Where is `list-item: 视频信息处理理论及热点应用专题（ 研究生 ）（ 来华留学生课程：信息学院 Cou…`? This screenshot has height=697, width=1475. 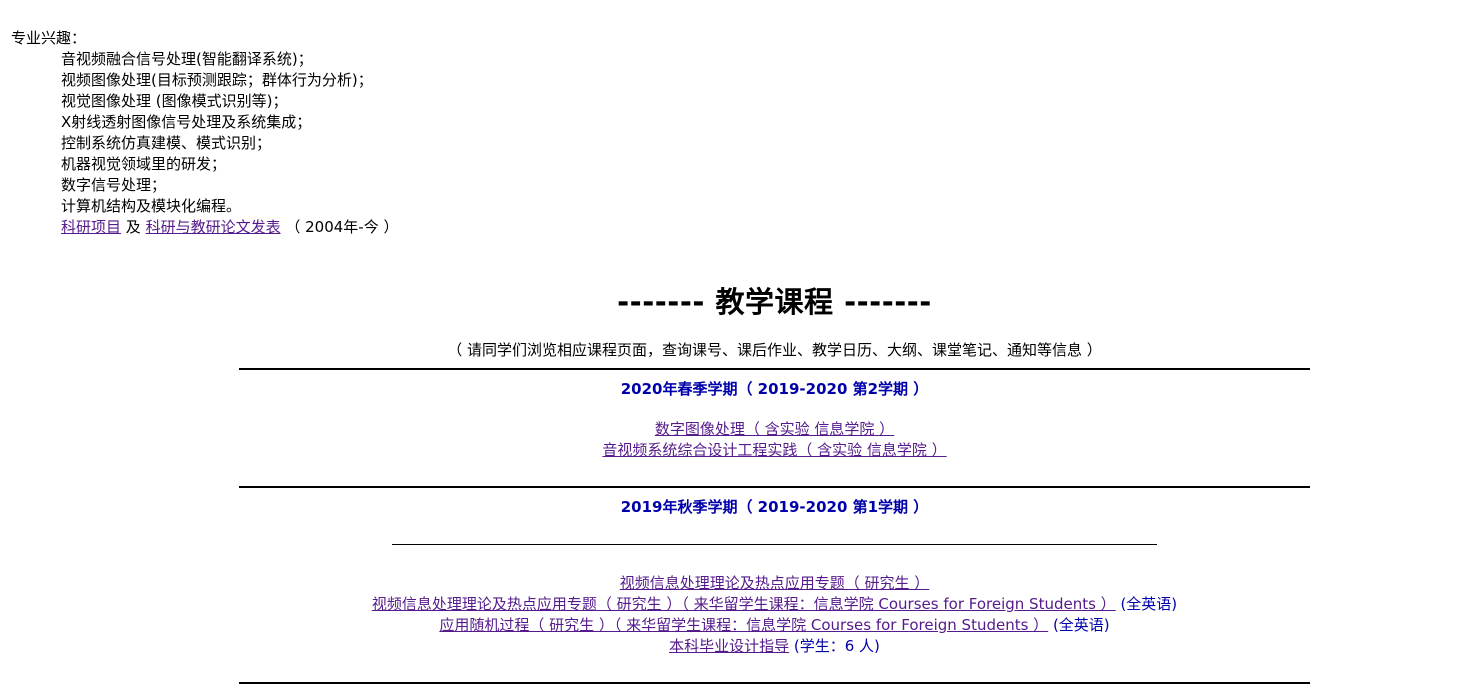
list-item: 视频信息处理理论及热点应用专题（ 研究生 ）（ 来华留学生课程：信息学院 Cou… is located at coordinates (774, 604).